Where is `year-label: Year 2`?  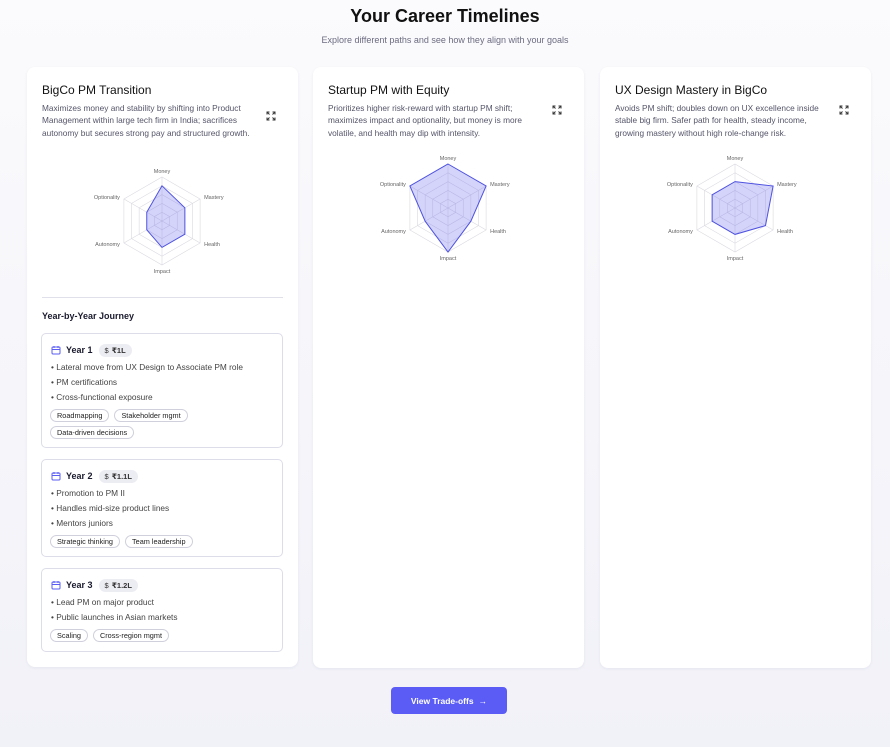
year-label: Year 2 is located at coordinates (79, 476).